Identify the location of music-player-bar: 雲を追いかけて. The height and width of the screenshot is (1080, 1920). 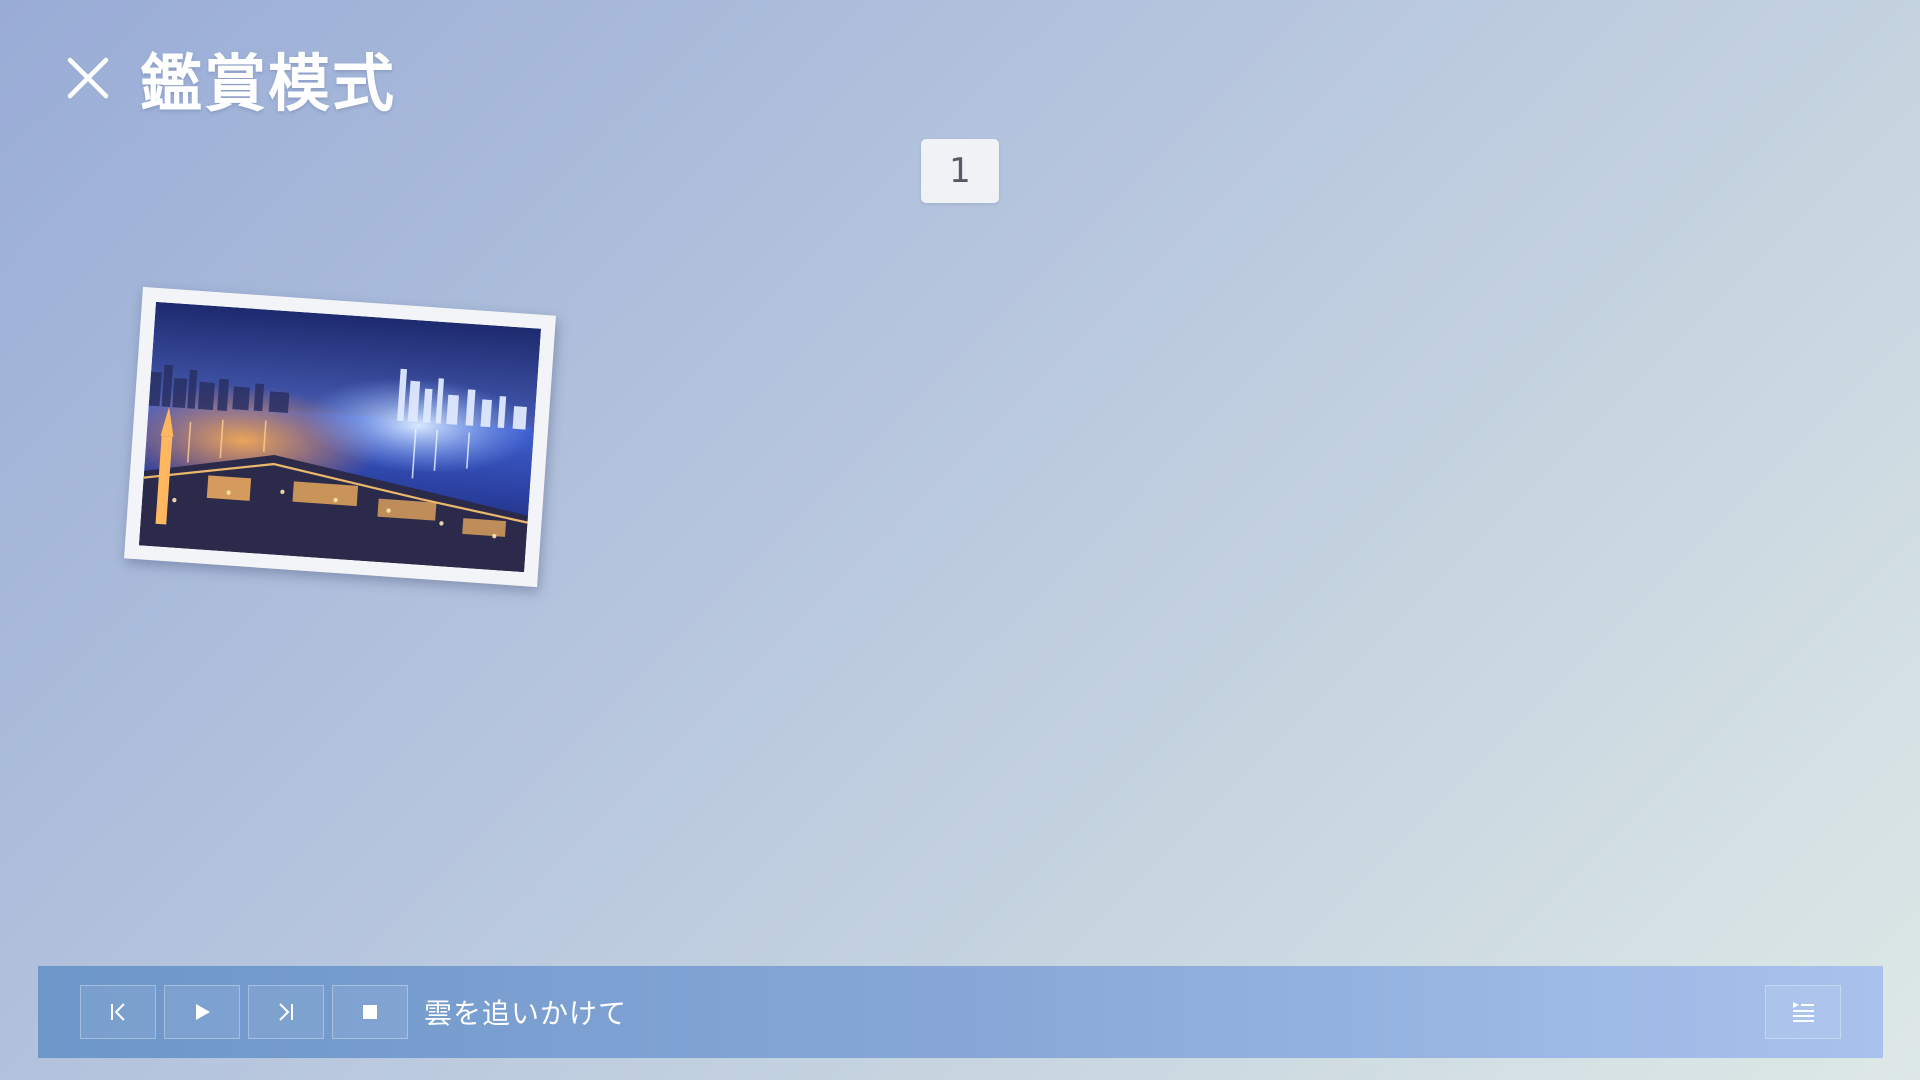
(960, 1012).